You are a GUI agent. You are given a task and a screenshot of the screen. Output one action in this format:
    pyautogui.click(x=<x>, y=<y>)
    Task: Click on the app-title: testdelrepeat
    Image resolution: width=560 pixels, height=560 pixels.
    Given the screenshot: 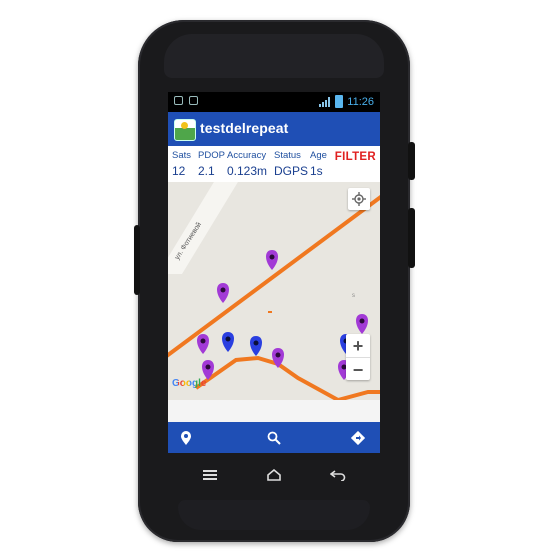 What is the action you would take?
    pyautogui.click(x=244, y=128)
    